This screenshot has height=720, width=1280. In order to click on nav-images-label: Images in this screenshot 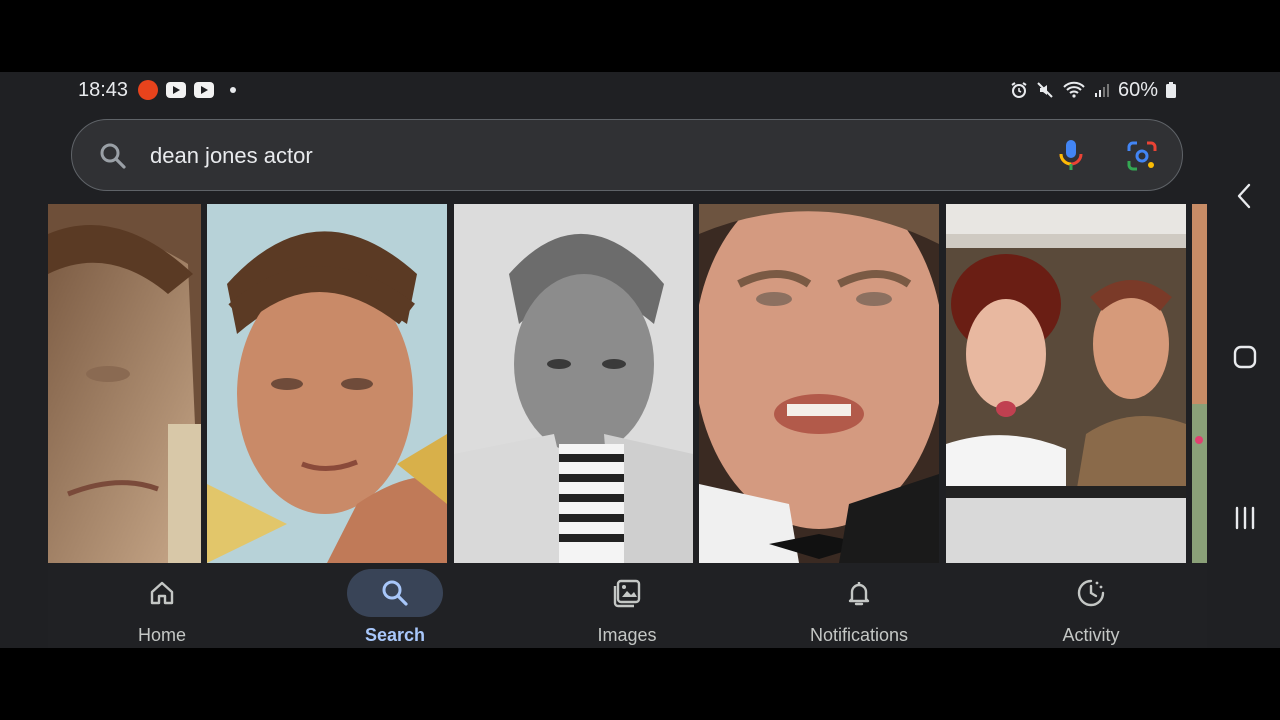, I will do `click(627, 635)`.